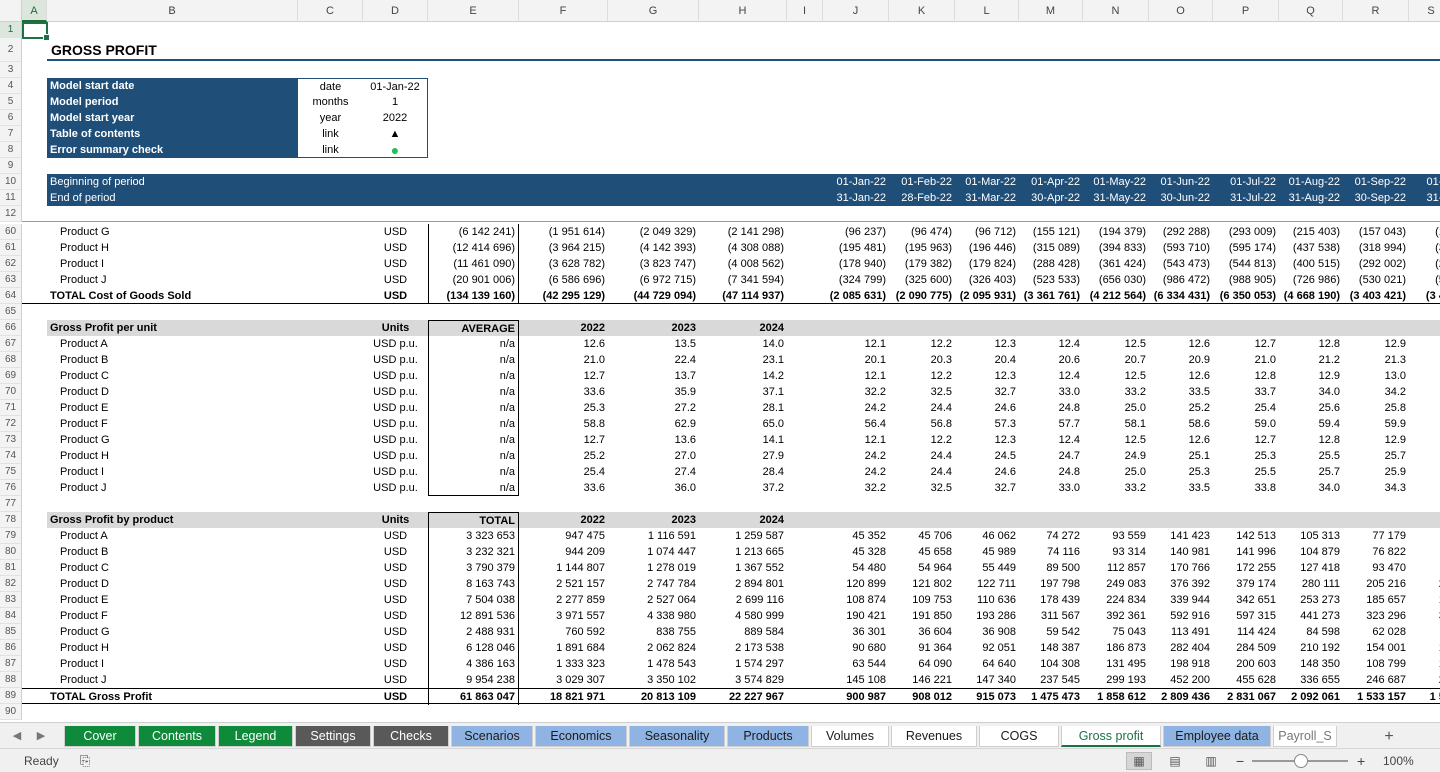 The width and height of the screenshot is (1440, 772). What do you see at coordinates (172, 86) in the screenshot?
I see `info-label: Model start date` at bounding box center [172, 86].